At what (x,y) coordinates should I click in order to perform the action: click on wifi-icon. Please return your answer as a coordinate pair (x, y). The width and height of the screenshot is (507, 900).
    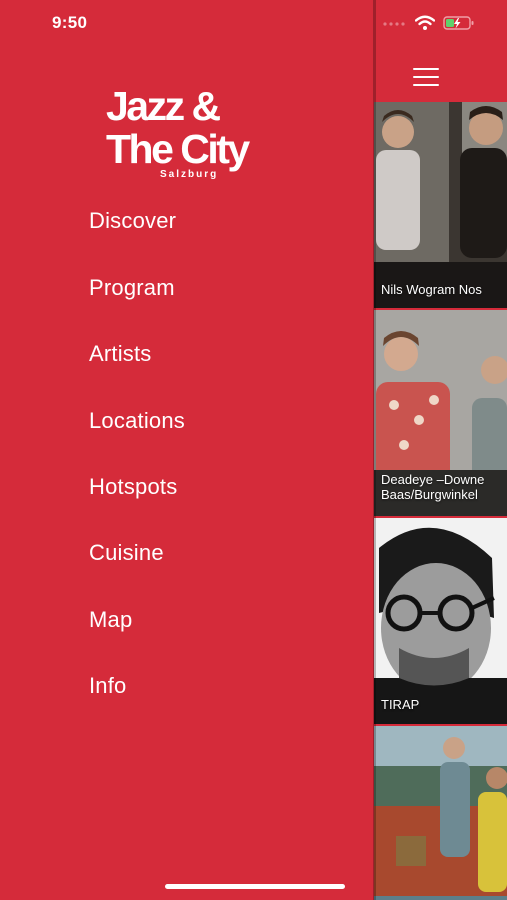
    Looking at the image, I should click on (425, 22).